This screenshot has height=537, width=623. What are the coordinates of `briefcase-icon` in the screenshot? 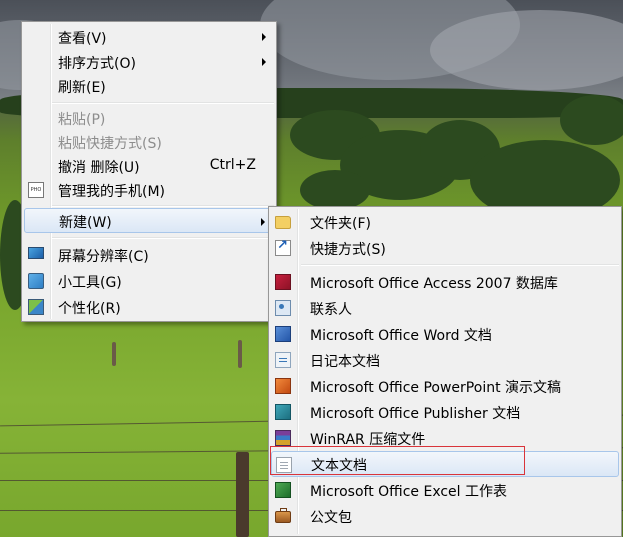 It's located at (283, 515).